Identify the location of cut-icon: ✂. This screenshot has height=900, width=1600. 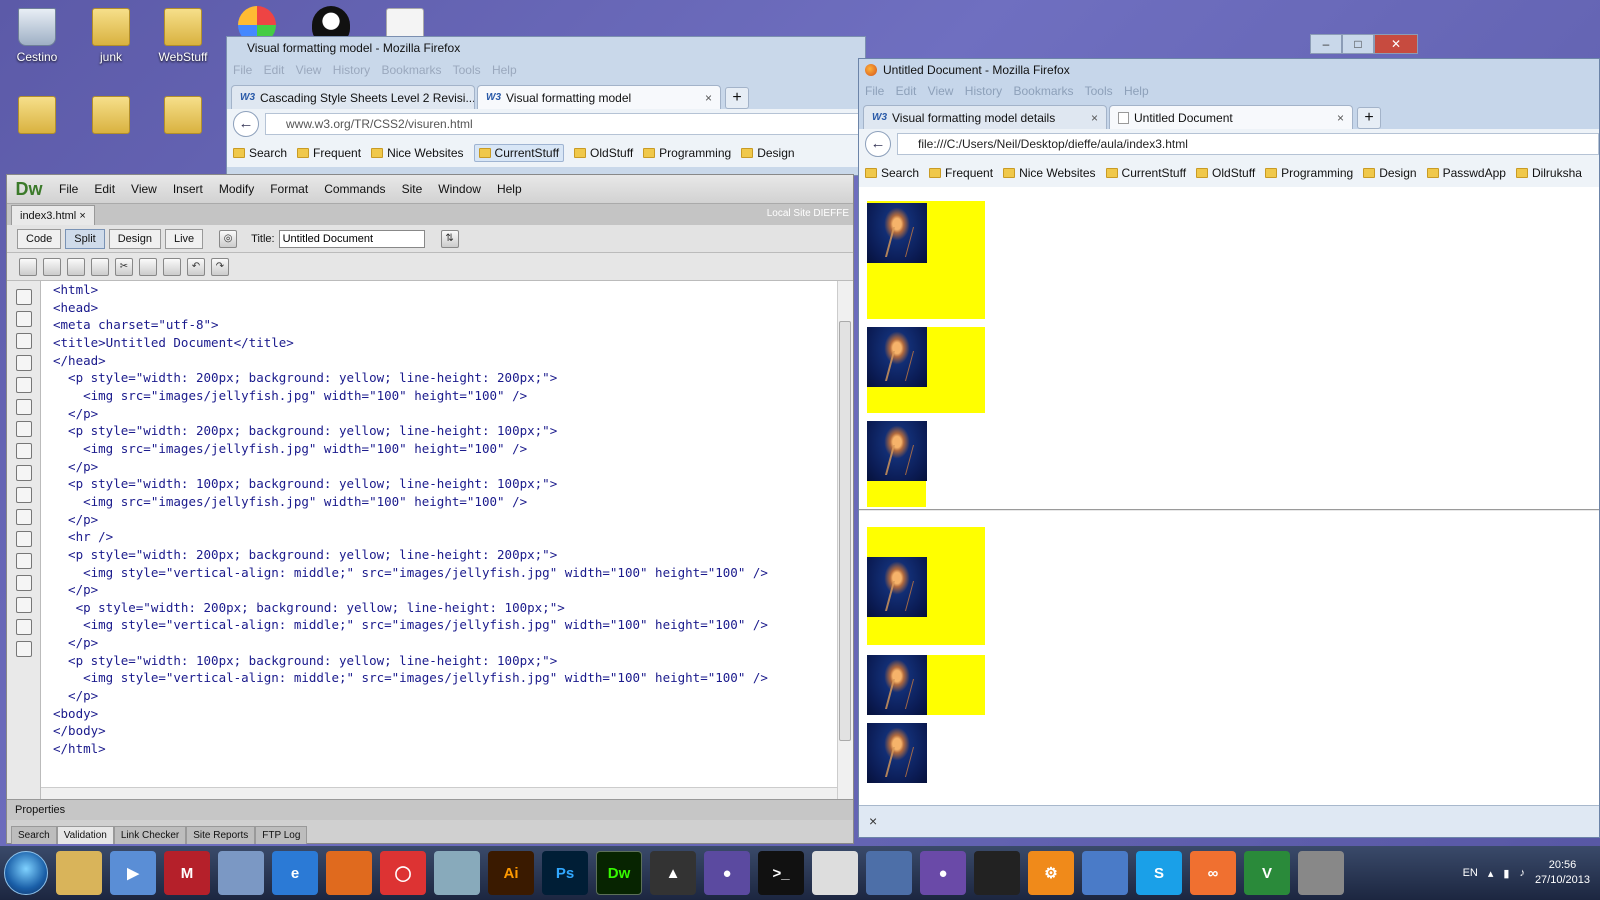
(124, 266).